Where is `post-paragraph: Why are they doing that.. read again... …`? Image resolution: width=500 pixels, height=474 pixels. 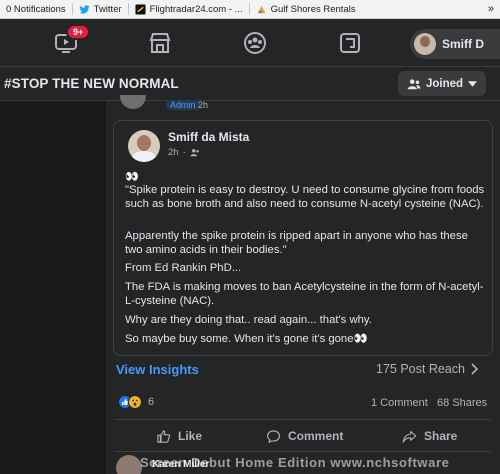
post-paragraph: Why are they doing that.. read again... … is located at coordinates (248, 320).